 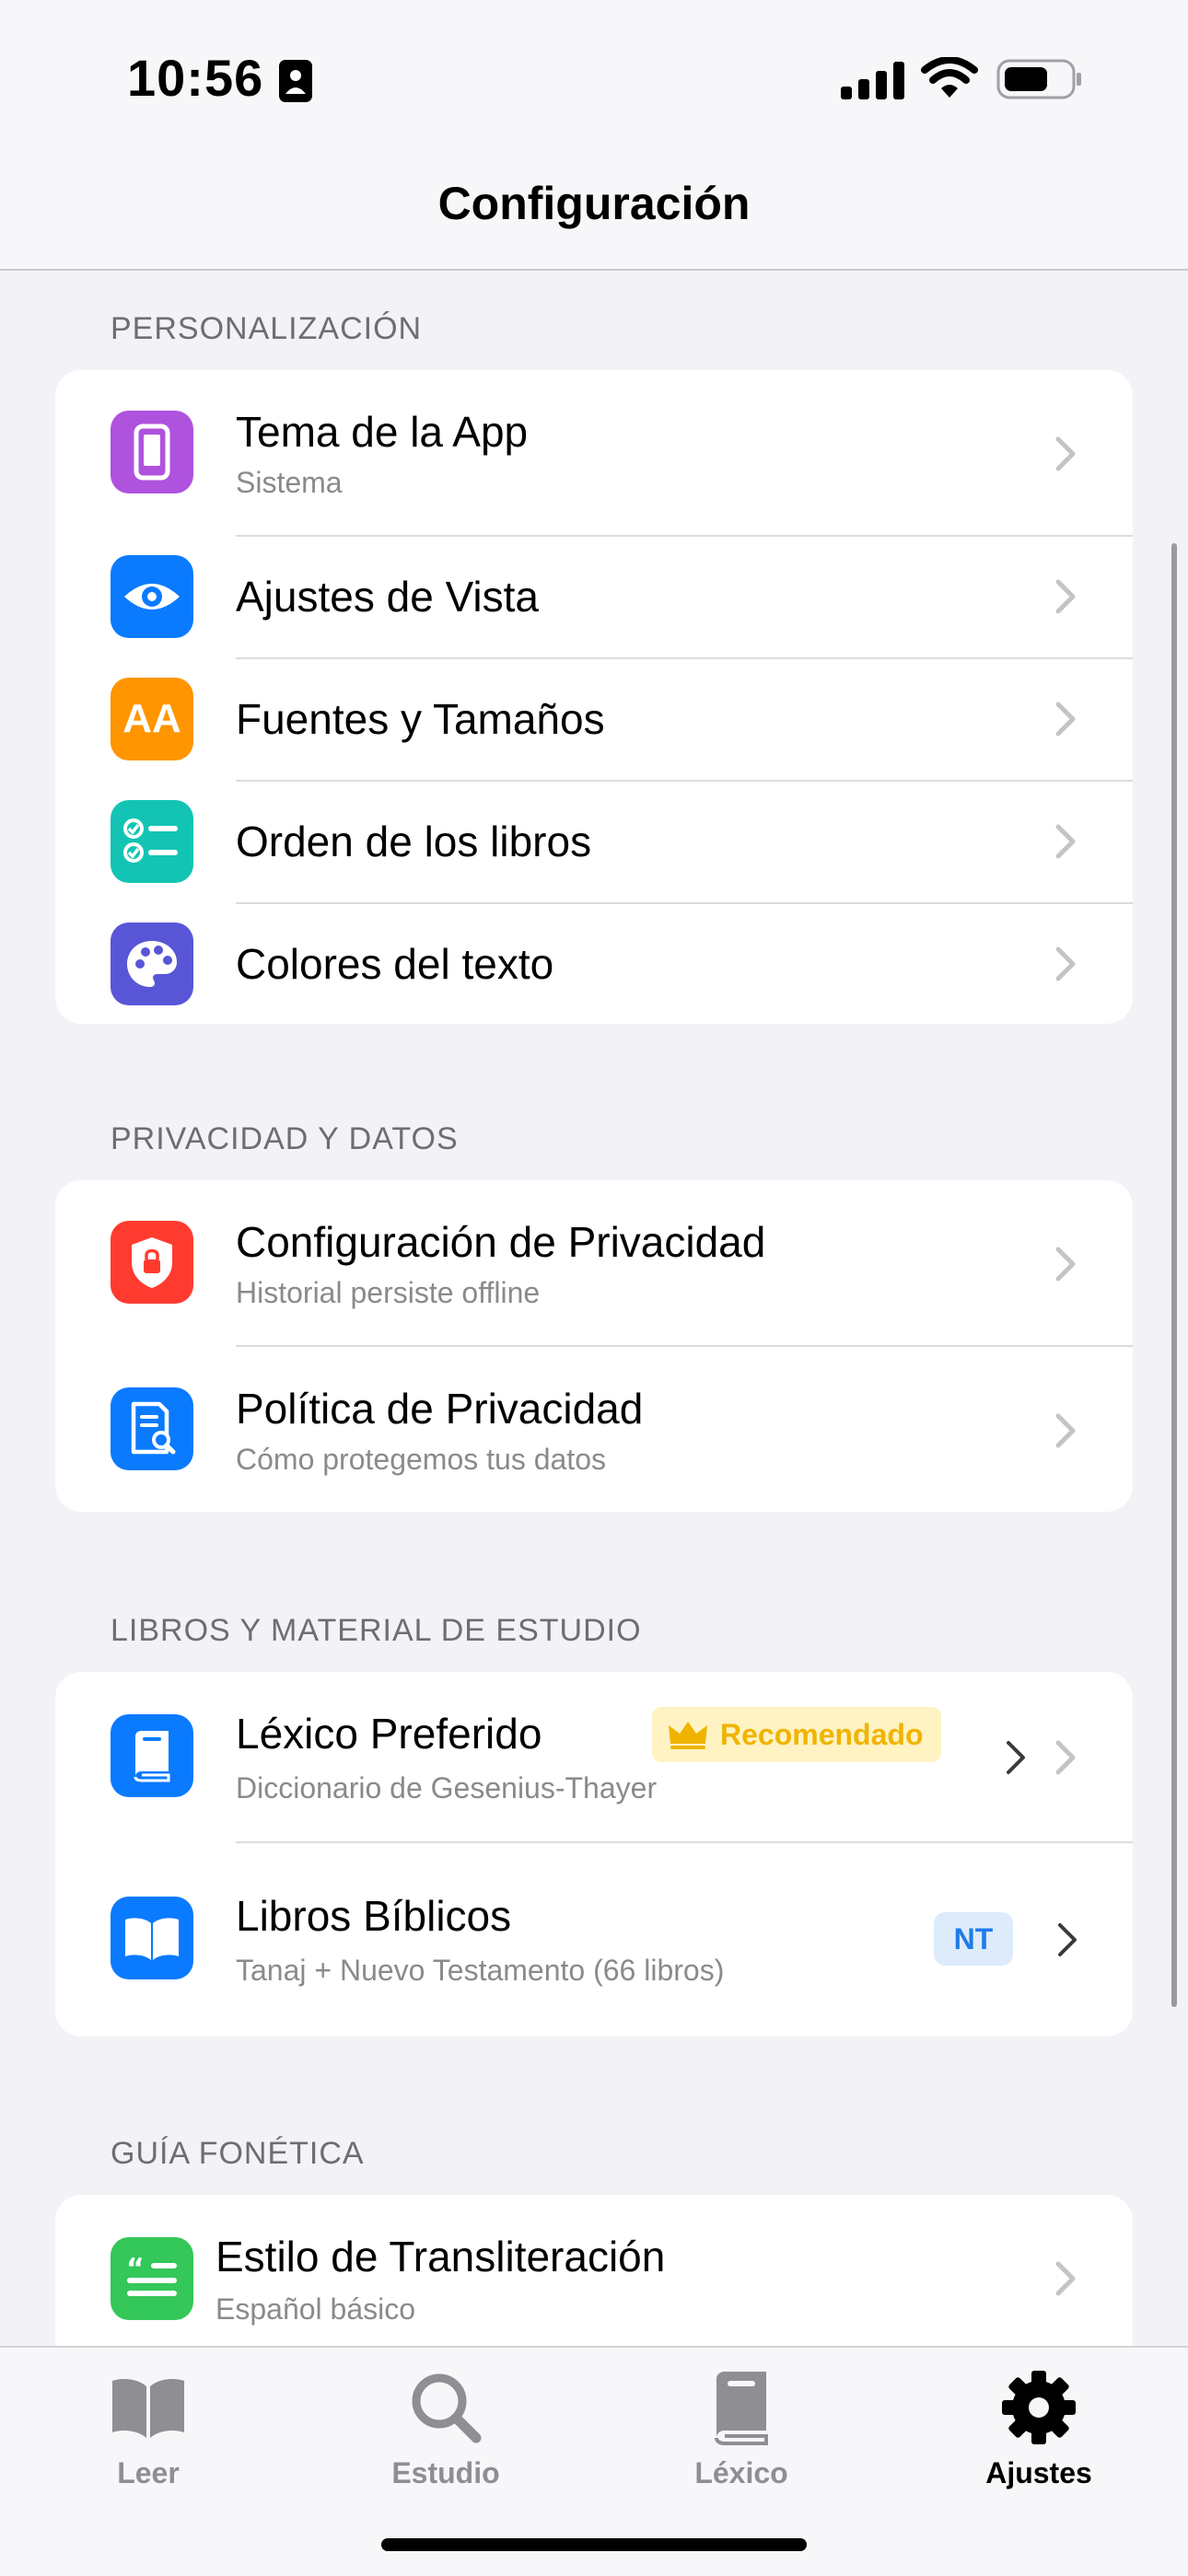 I want to click on row-fonts-sizes: AA Fuentes y Tamaños, so click(x=594, y=719).